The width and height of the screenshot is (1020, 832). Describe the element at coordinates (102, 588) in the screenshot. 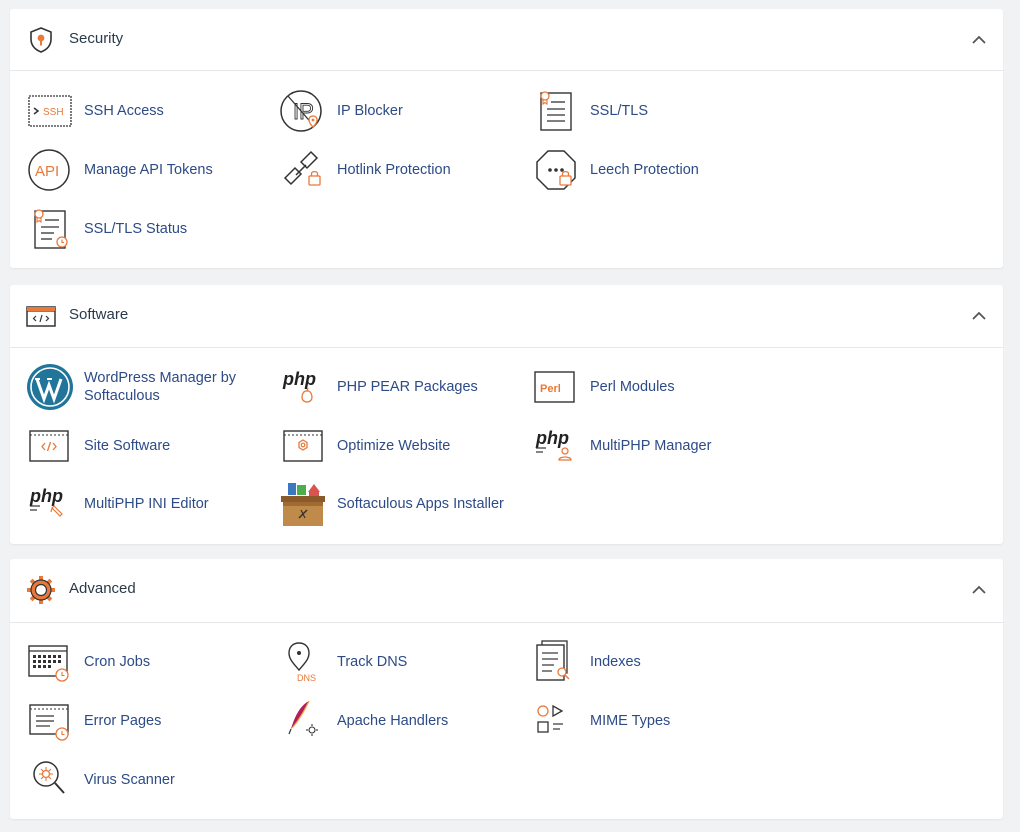

I see `section-title: Advanced` at that location.